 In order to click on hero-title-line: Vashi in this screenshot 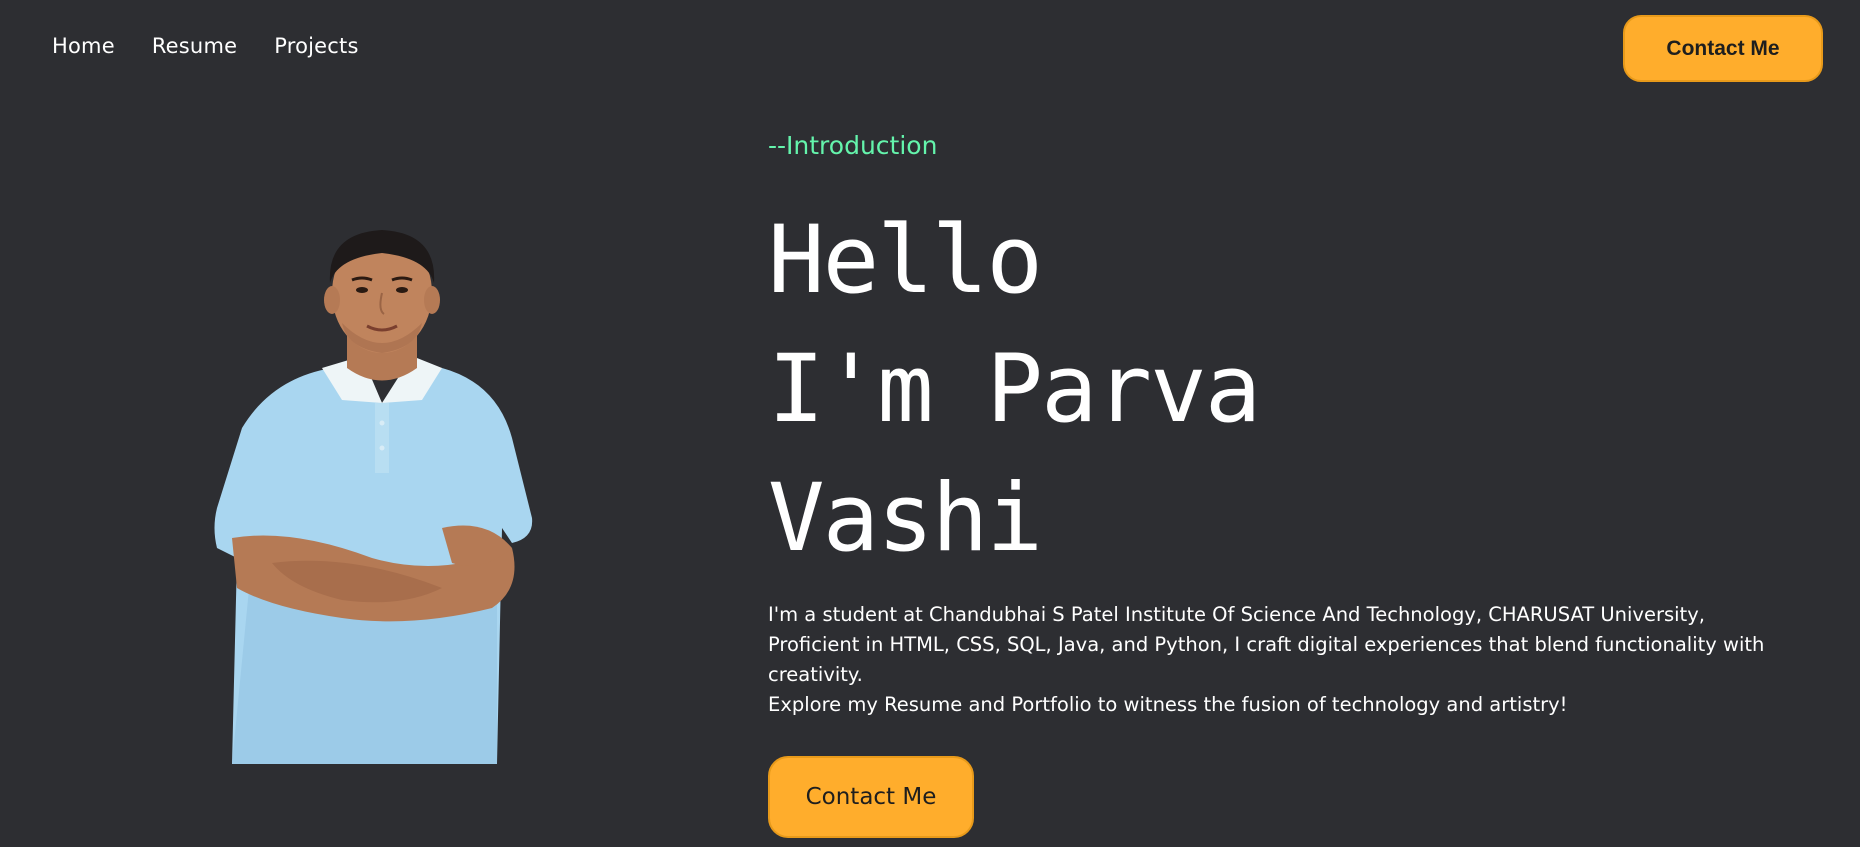, I will do `click(905, 518)`.